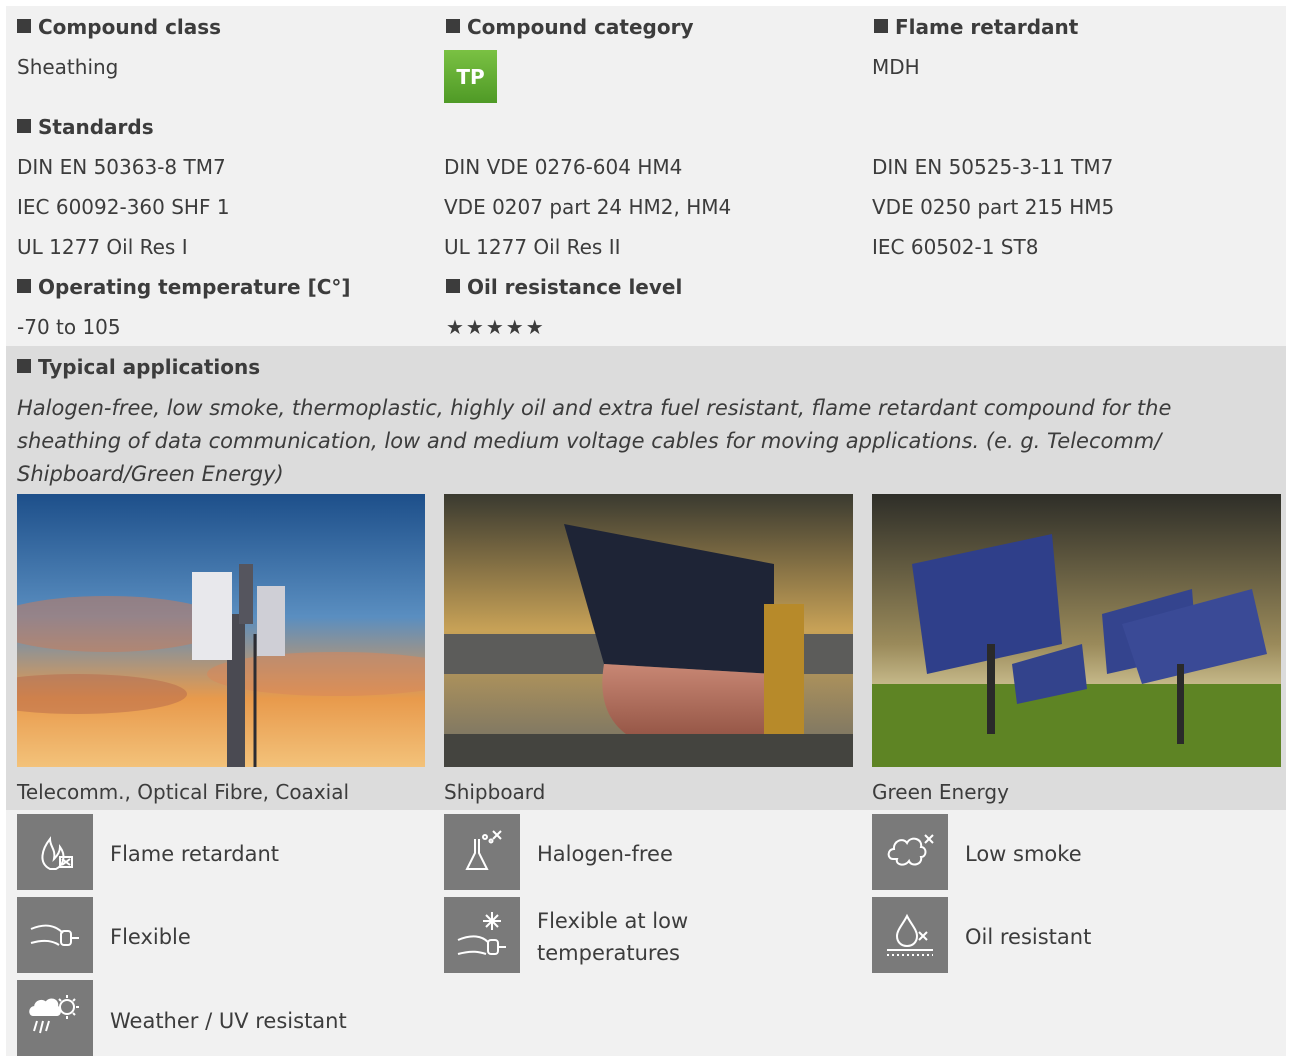 The height and width of the screenshot is (1056, 1292). What do you see at coordinates (470, 76) in the screenshot?
I see `compound-category-badge: TP` at bounding box center [470, 76].